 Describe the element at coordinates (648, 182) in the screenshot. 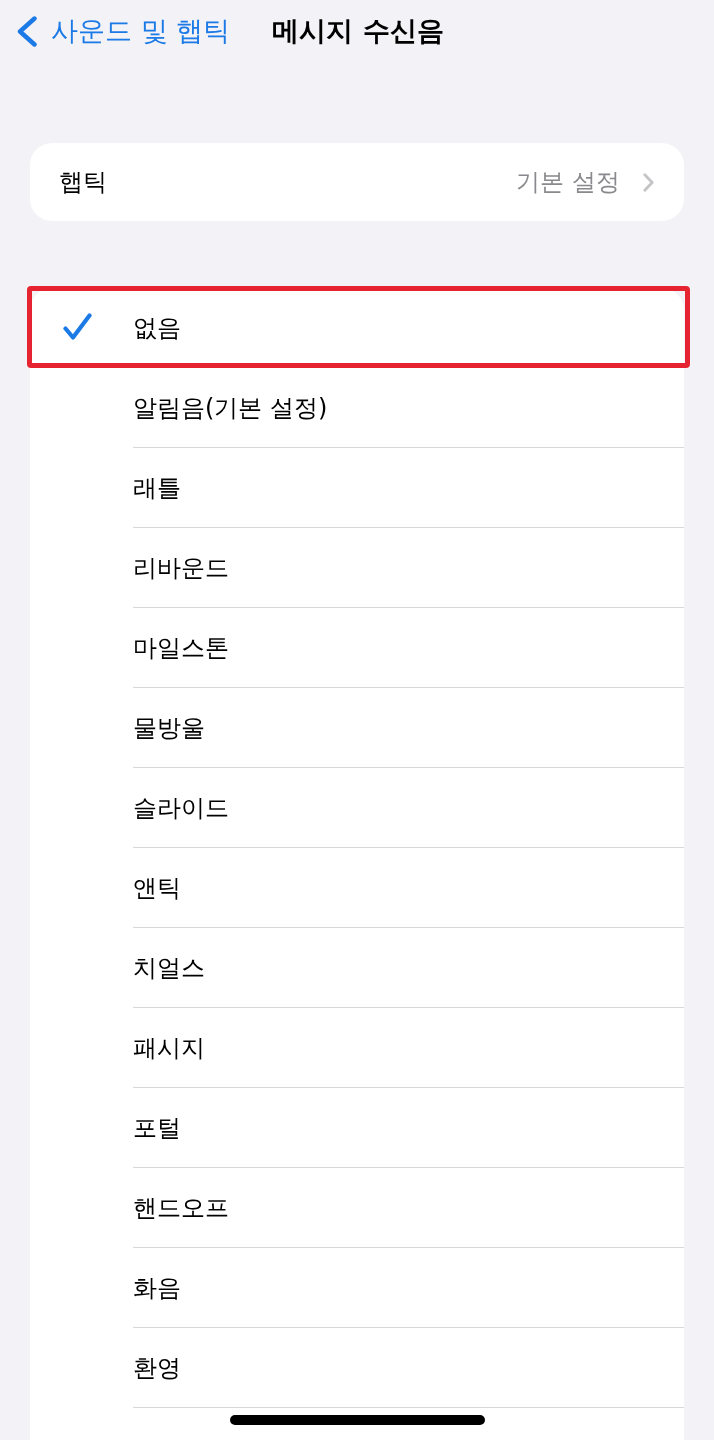

I see `chevron-right-icon` at that location.